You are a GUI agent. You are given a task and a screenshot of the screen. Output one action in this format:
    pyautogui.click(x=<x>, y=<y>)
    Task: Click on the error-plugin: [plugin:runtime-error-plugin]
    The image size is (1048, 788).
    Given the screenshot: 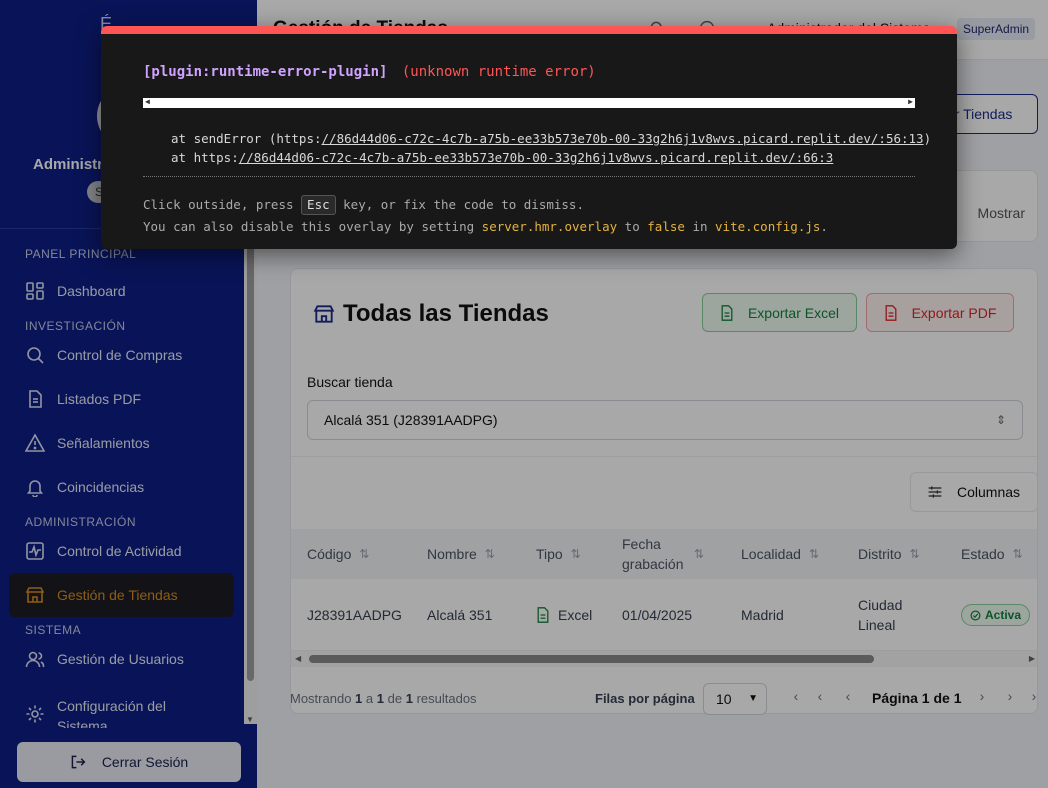 What is the action you would take?
    pyautogui.click(x=265, y=72)
    